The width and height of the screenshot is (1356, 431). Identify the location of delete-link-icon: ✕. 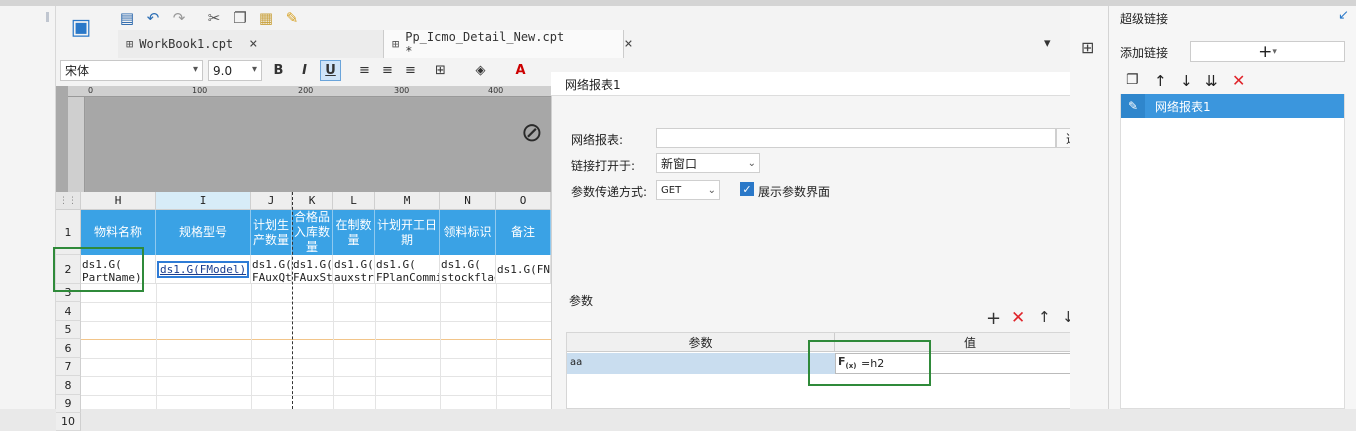
(1238, 80).